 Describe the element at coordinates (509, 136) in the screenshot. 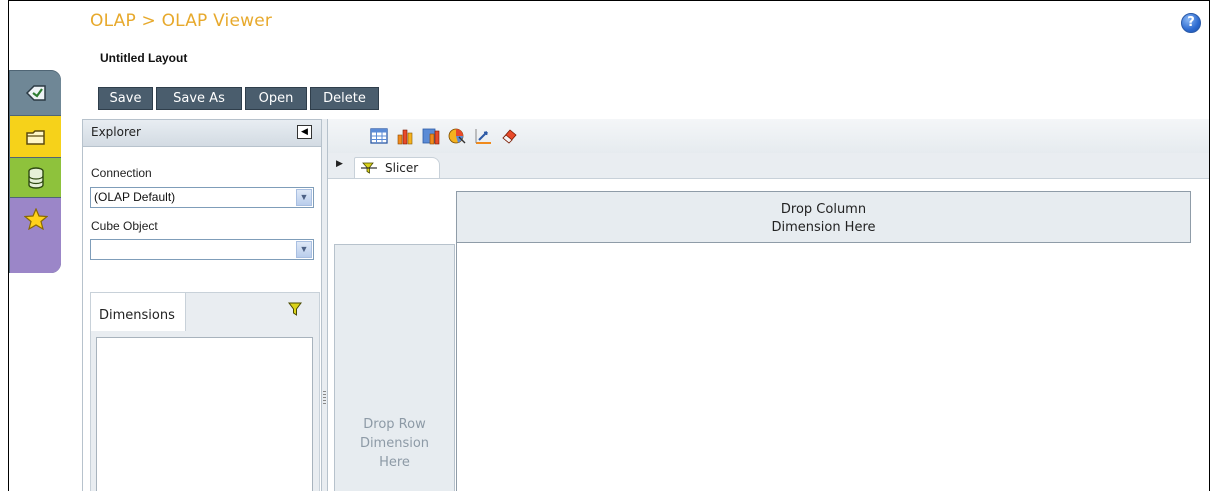

I see `eraser-icon` at that location.